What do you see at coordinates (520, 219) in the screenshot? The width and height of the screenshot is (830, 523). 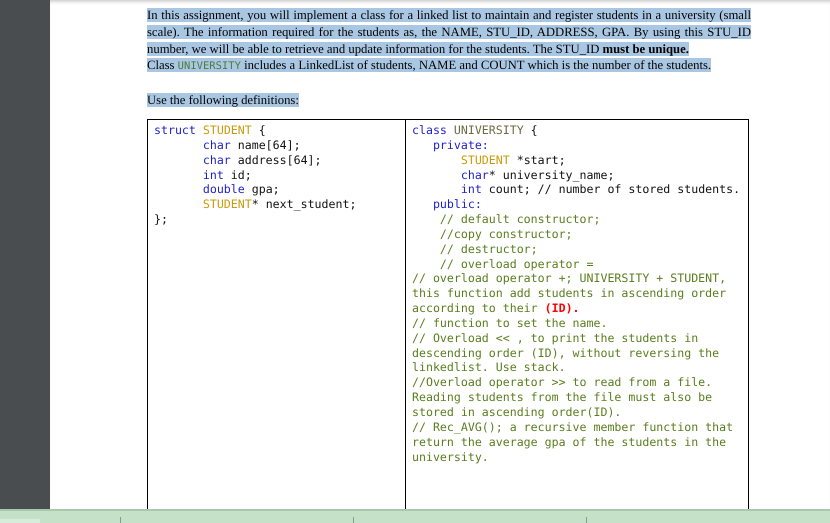 I see `code-line: // default constructor;` at bounding box center [520, 219].